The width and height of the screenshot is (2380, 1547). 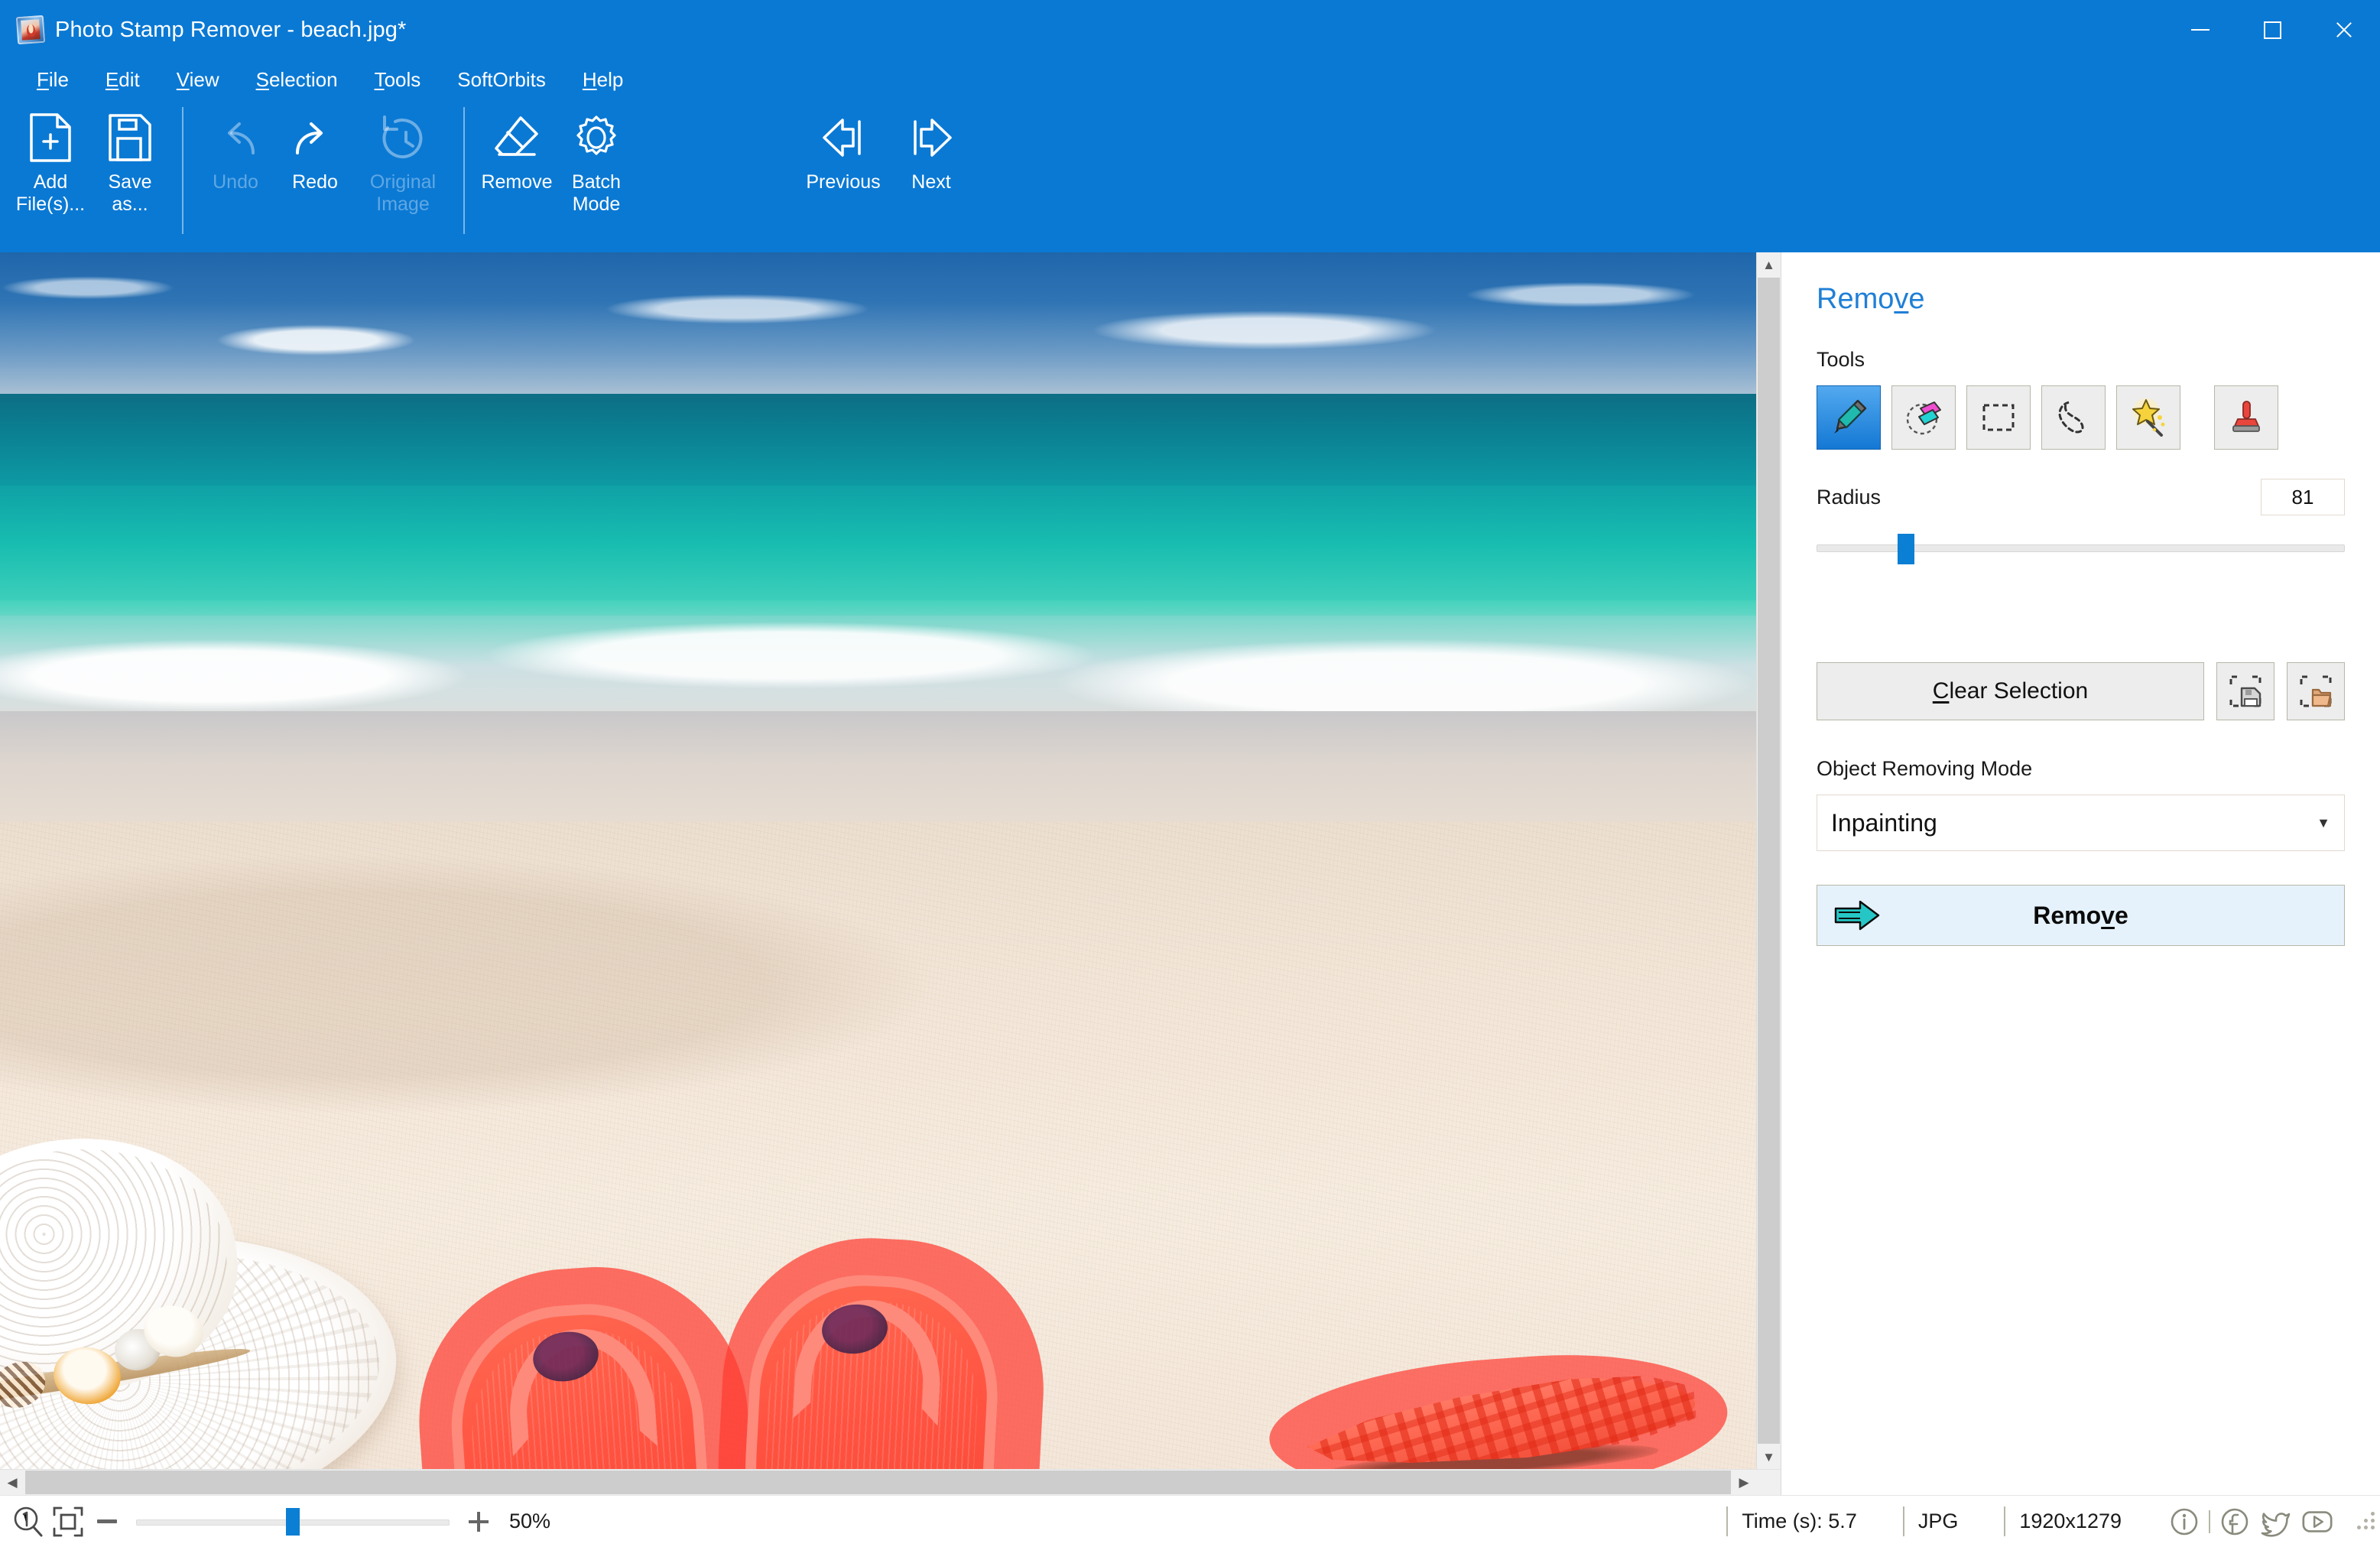 What do you see at coordinates (1791, 1521) in the screenshot?
I see `status-time: Time (s): 5.7` at bounding box center [1791, 1521].